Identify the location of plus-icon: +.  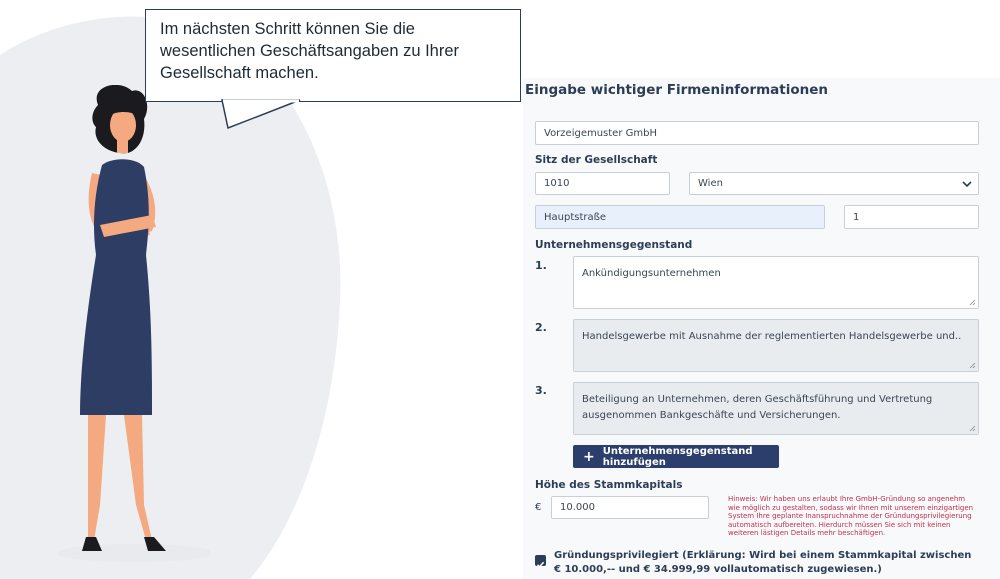
(589, 456).